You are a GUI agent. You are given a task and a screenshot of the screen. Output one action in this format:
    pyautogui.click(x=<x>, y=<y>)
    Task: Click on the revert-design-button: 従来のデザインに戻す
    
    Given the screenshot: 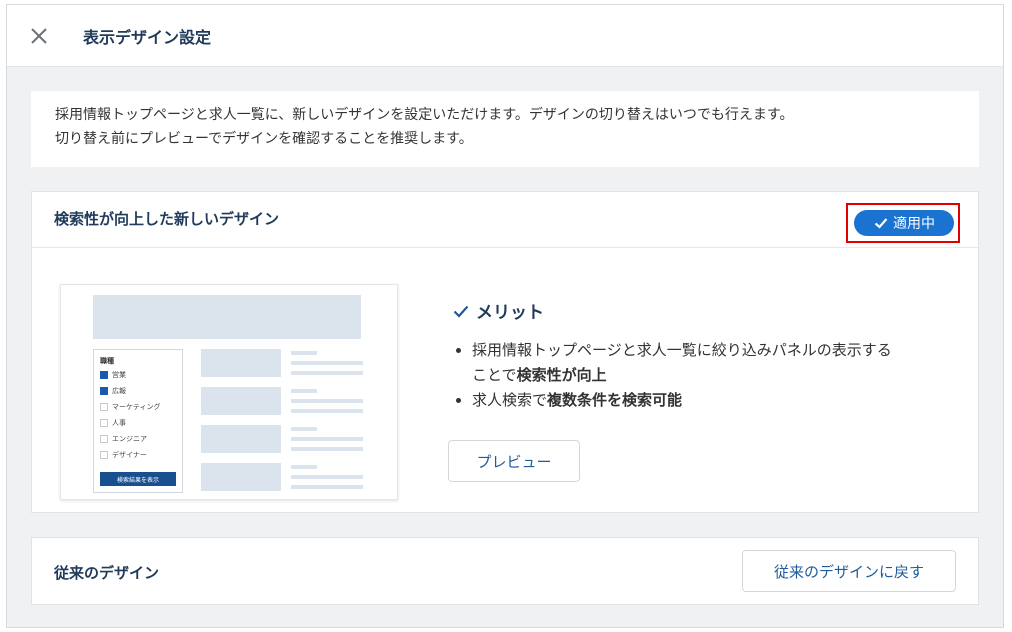 What is the action you would take?
    pyautogui.click(x=849, y=571)
    